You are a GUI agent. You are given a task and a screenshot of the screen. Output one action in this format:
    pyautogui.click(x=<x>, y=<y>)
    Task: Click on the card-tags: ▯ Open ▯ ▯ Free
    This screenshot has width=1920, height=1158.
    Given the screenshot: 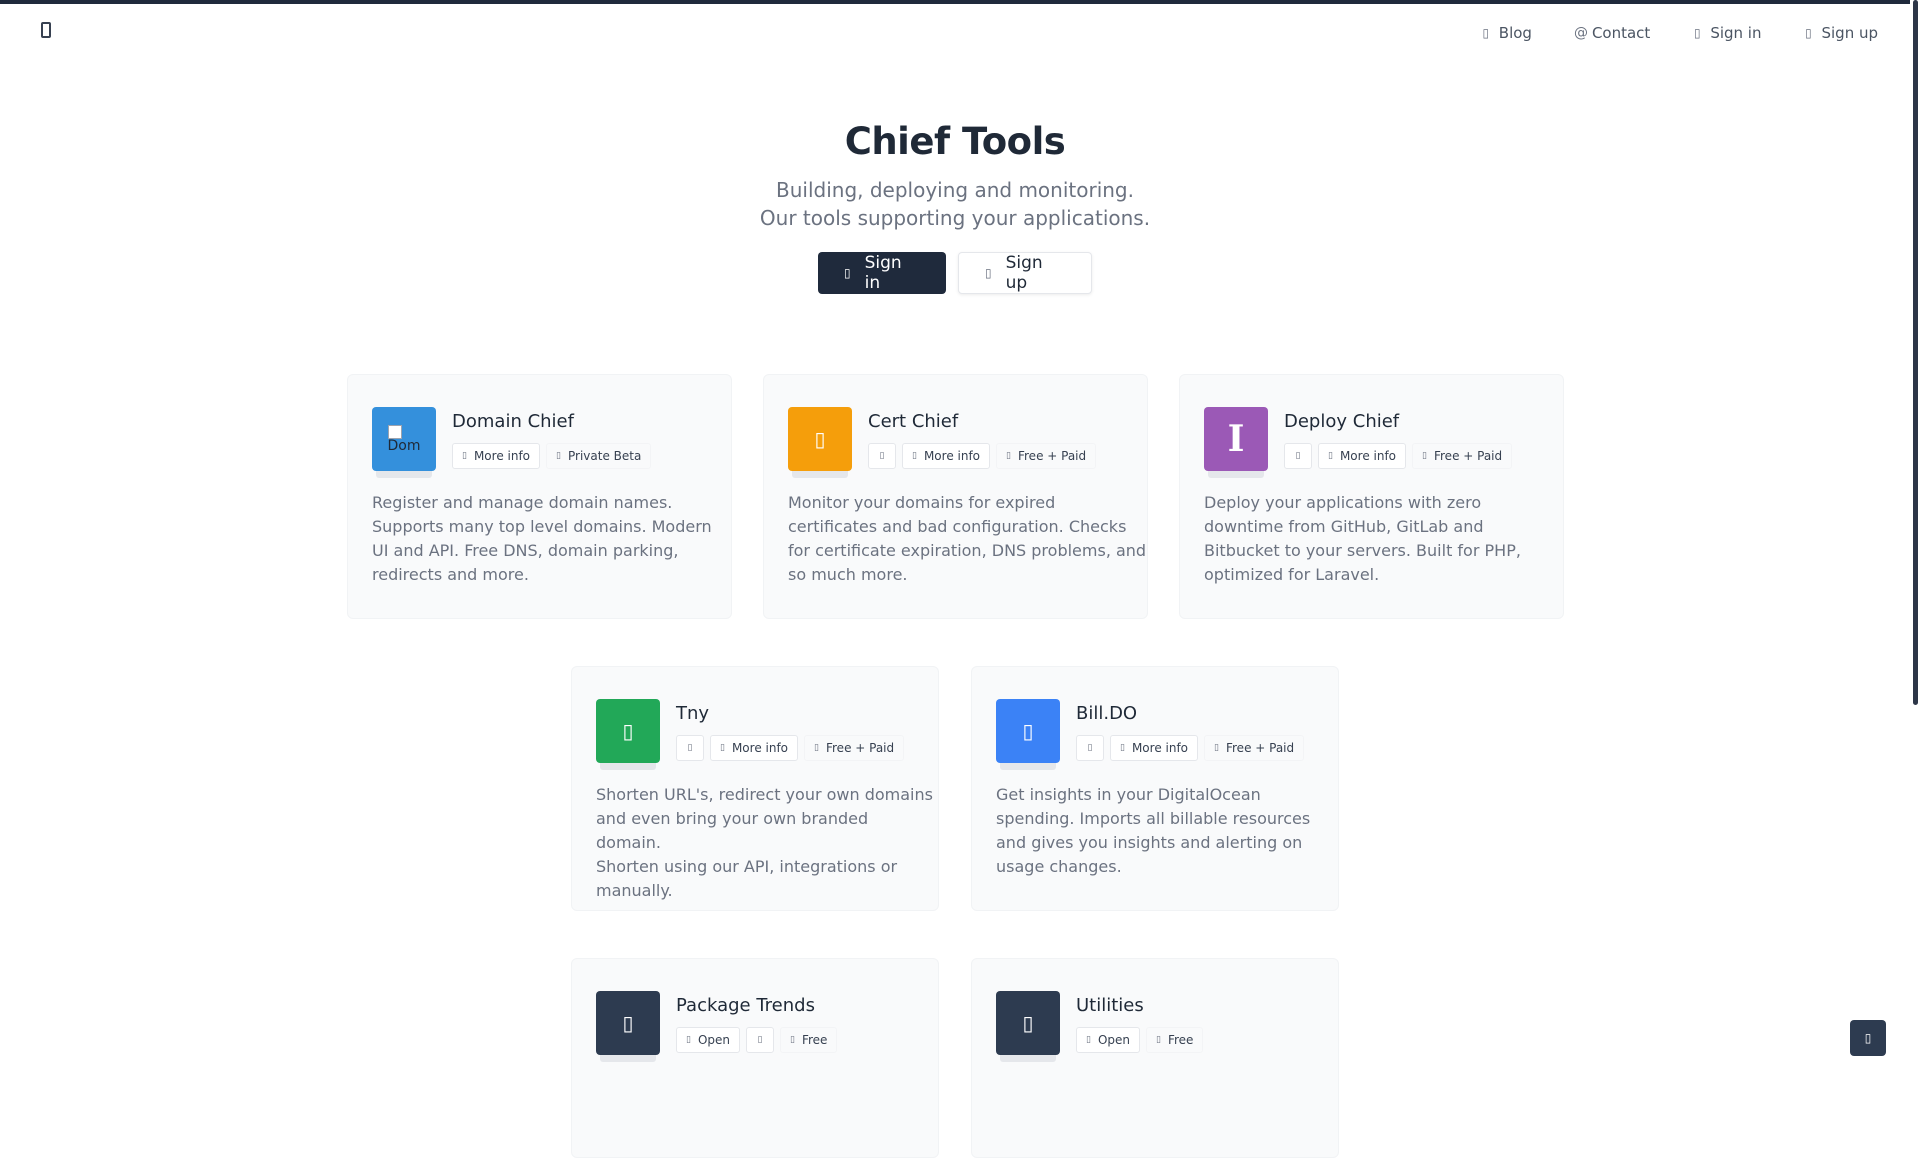 What is the action you would take?
    pyautogui.click(x=757, y=1040)
    